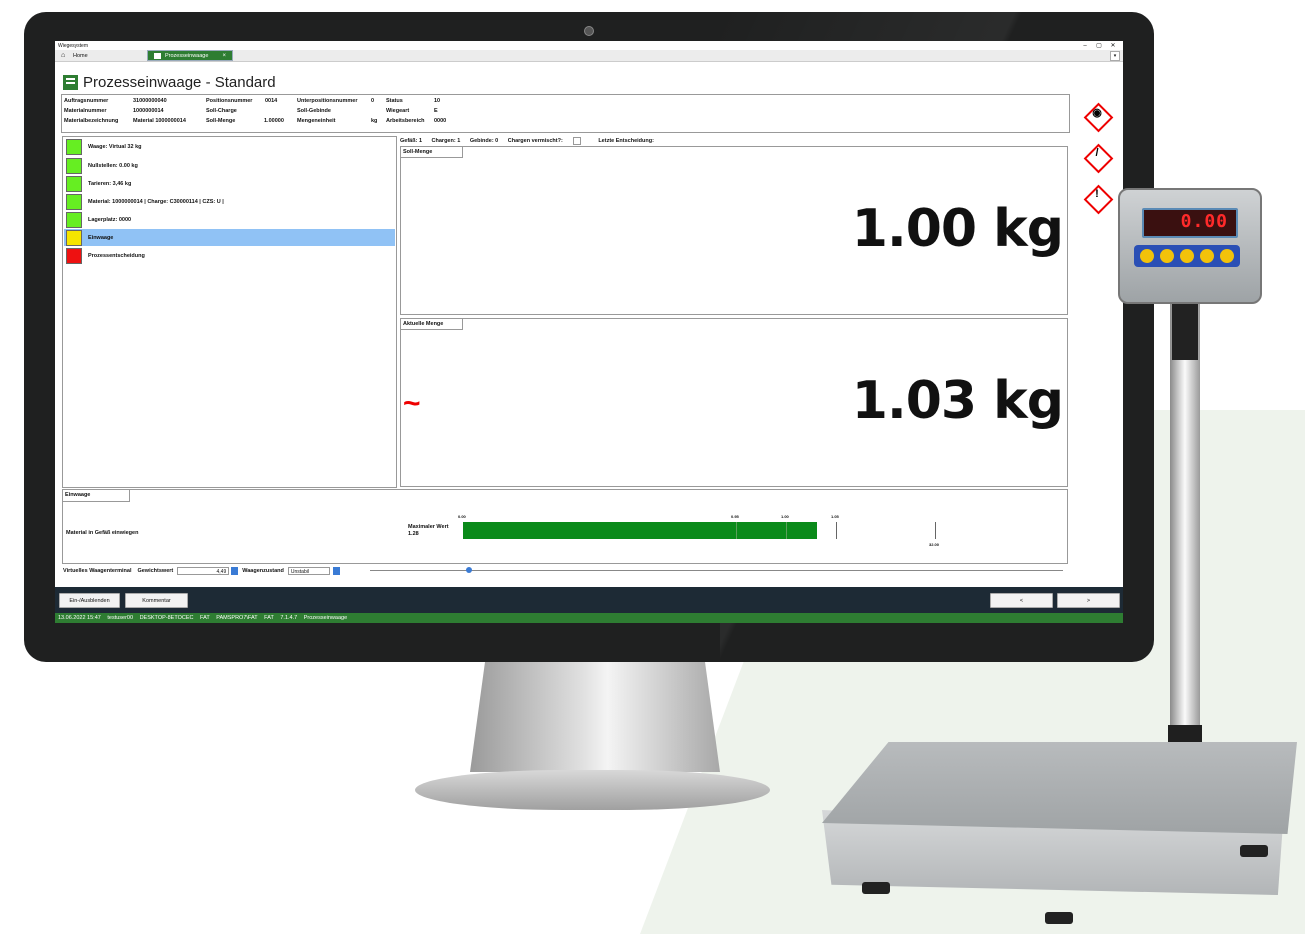  Describe the element at coordinates (394, 101) in the screenshot. I see `status-label: Status` at that location.